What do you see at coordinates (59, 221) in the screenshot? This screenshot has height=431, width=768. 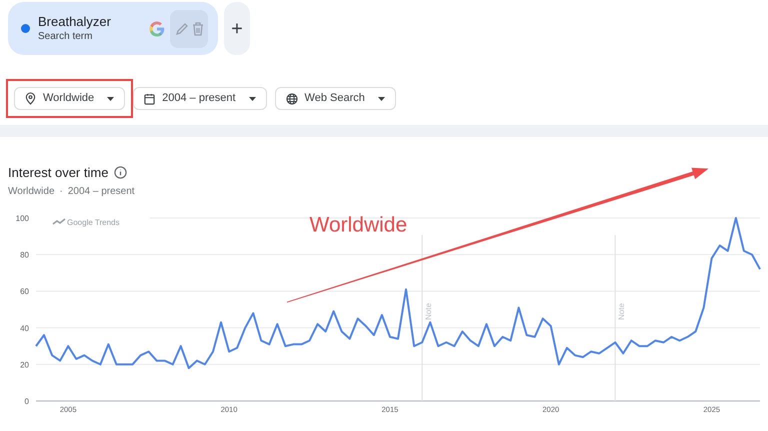 I see `trend-badge-icon` at bounding box center [59, 221].